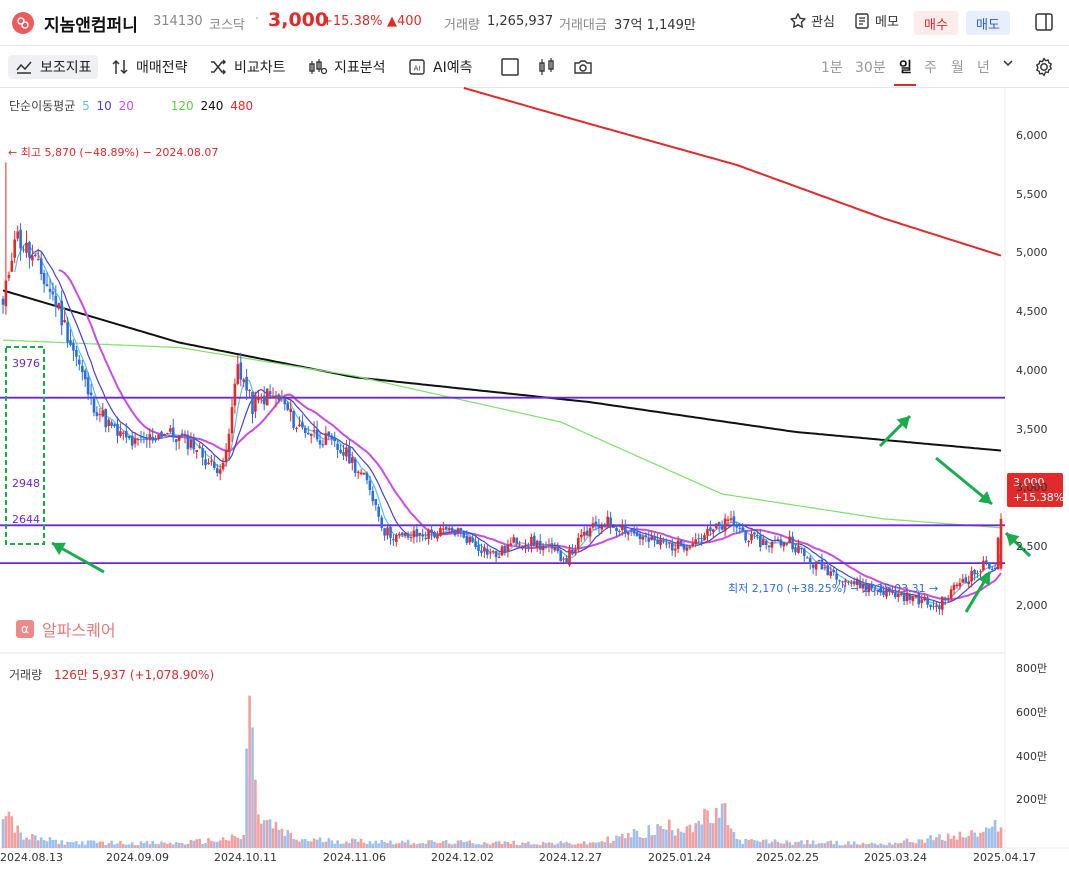 This screenshot has width=1069, height=878. What do you see at coordinates (1032, 487) in the screenshot?
I see `y-tick: 3,000` at bounding box center [1032, 487].